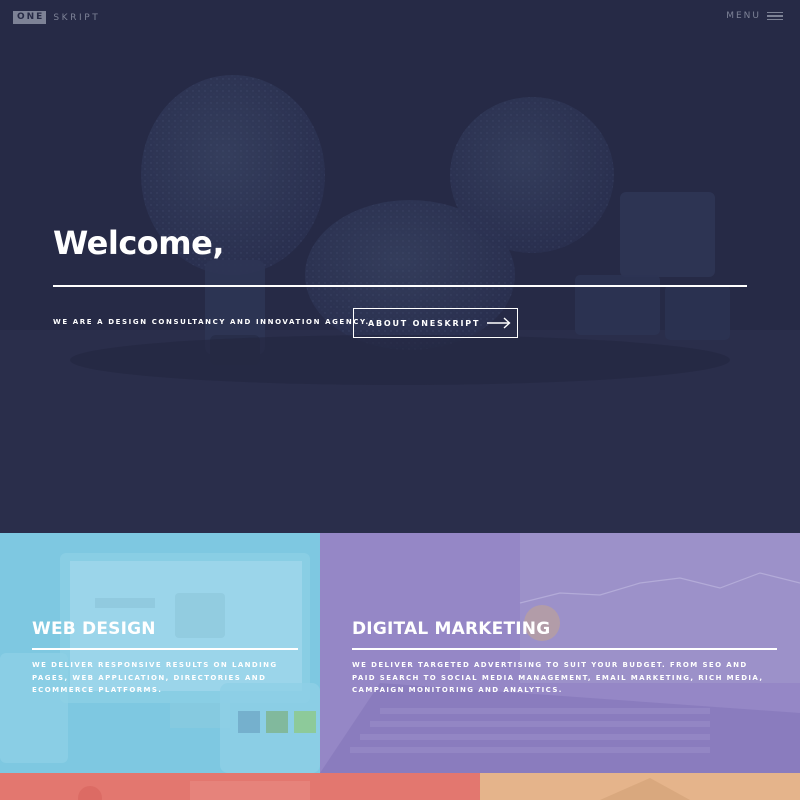  What do you see at coordinates (499, 323) in the screenshot?
I see `arrow-right-icon` at bounding box center [499, 323].